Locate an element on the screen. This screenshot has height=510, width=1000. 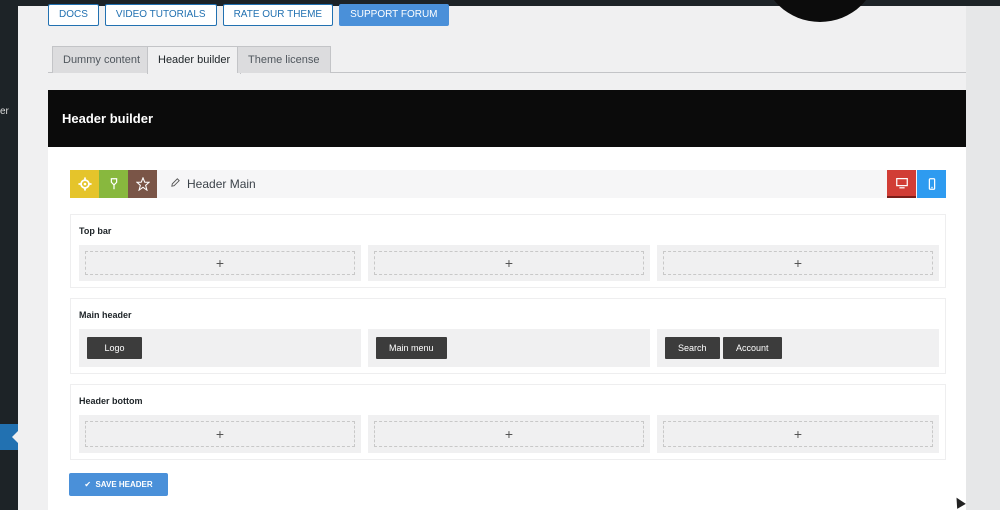
pencil-icon is located at coordinates (175, 184).